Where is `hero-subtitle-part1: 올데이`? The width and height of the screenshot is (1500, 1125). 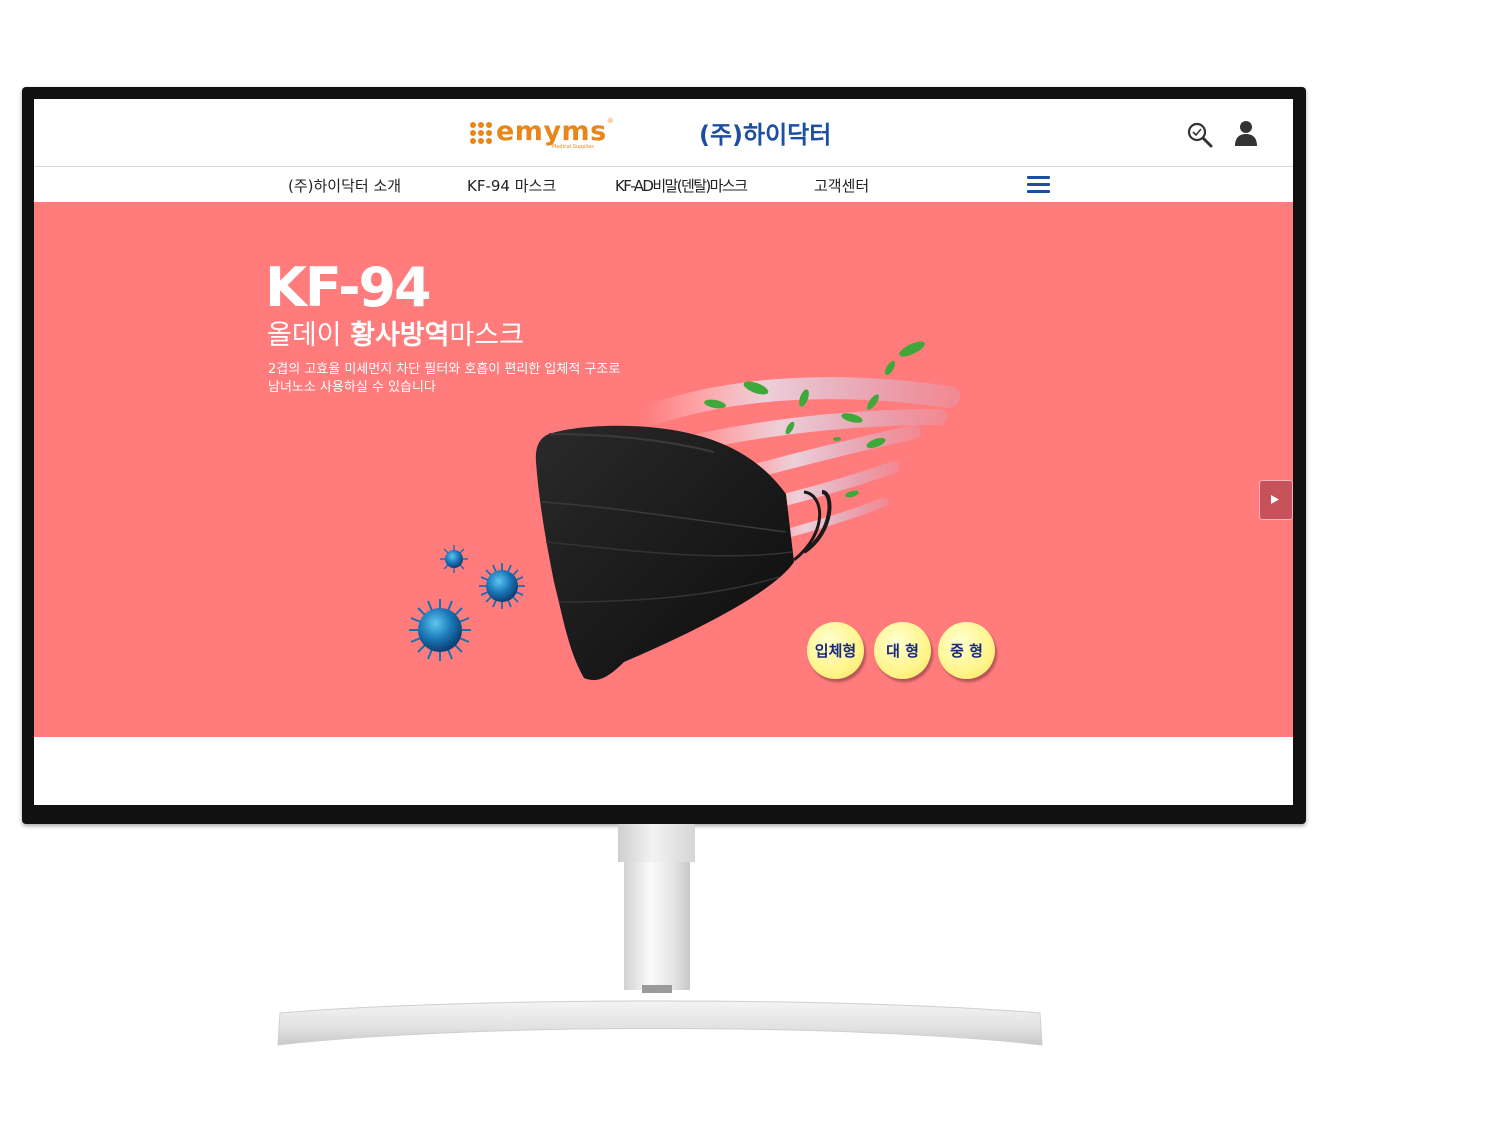 hero-subtitle-part1: 올데이 is located at coordinates (309, 335).